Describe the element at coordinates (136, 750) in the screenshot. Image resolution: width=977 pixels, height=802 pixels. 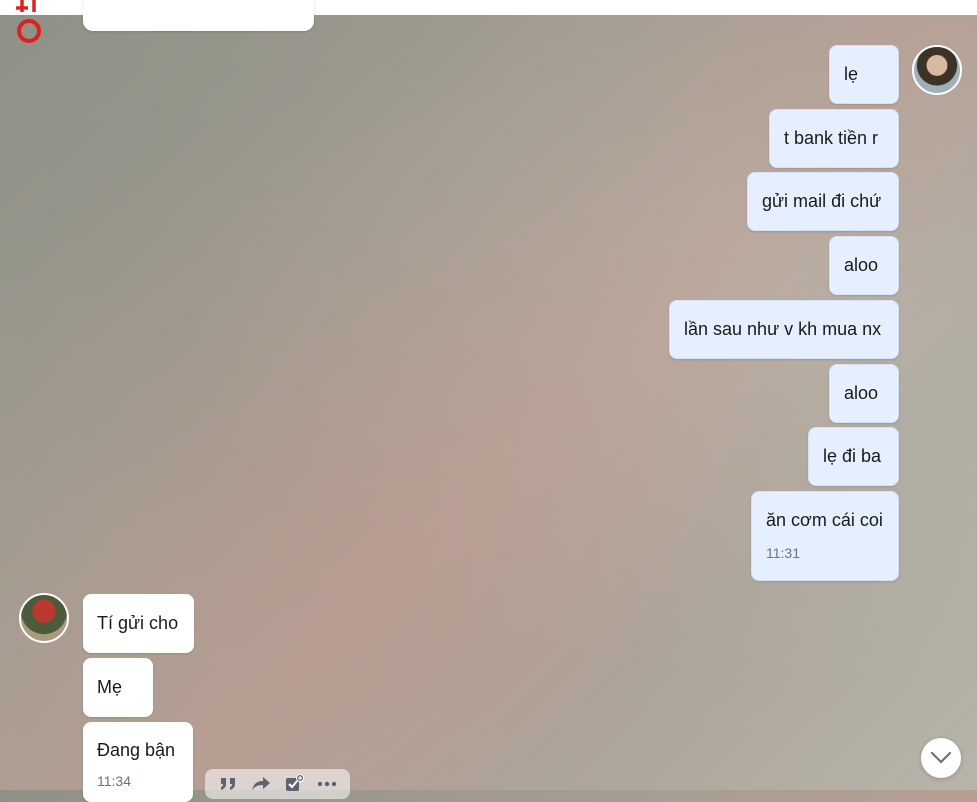
I see `message-text: Đang bận` at that location.